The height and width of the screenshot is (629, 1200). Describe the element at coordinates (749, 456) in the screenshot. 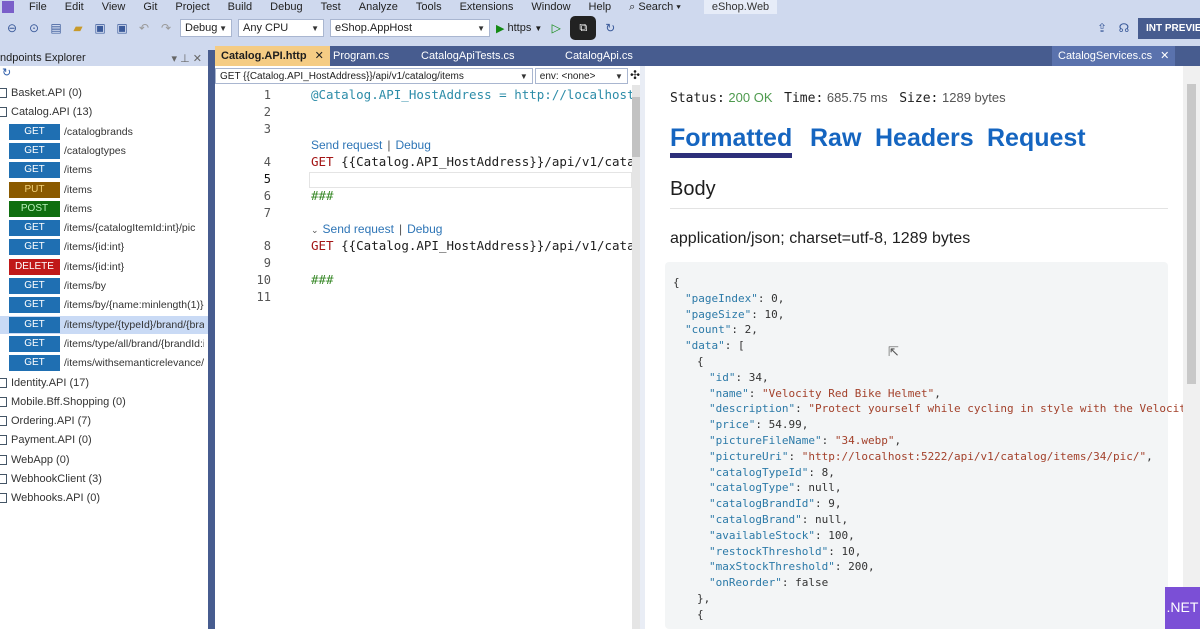

I see `json-key: "pictureUri"` at that location.